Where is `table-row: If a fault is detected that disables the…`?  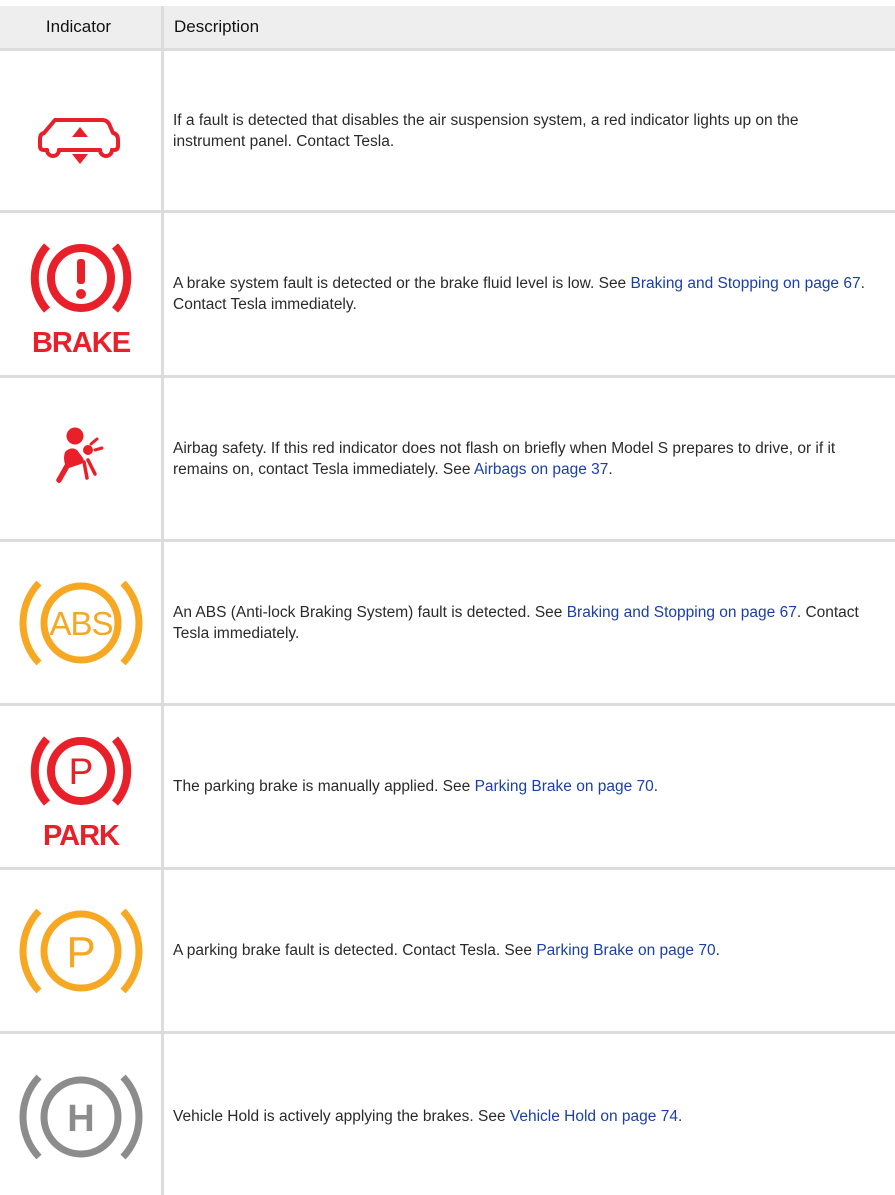 table-row: If a fault is detected that disables the… is located at coordinates (447, 132).